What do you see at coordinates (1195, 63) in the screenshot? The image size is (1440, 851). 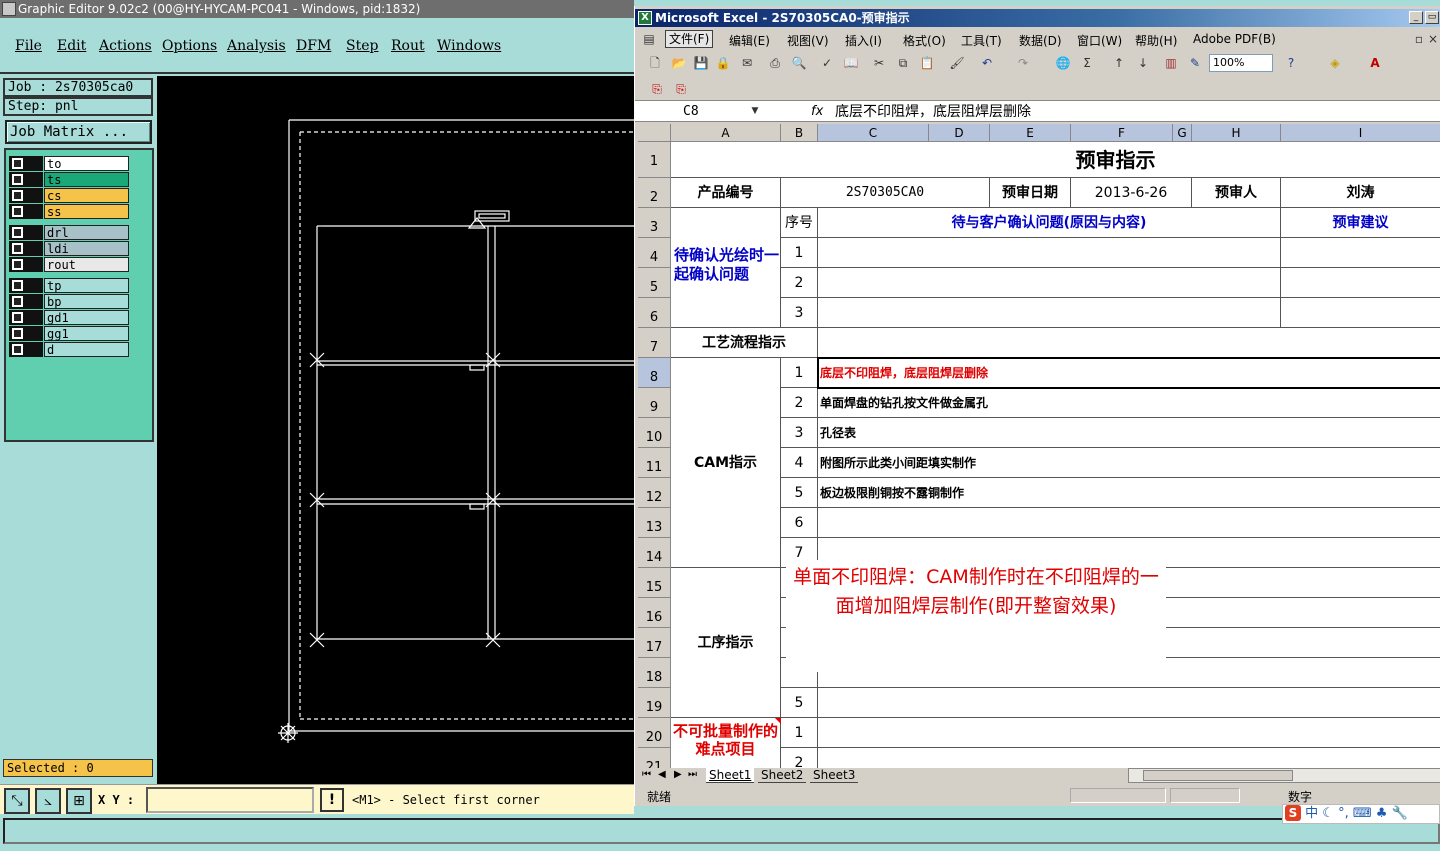 I see `drawing-icon: ✎` at bounding box center [1195, 63].